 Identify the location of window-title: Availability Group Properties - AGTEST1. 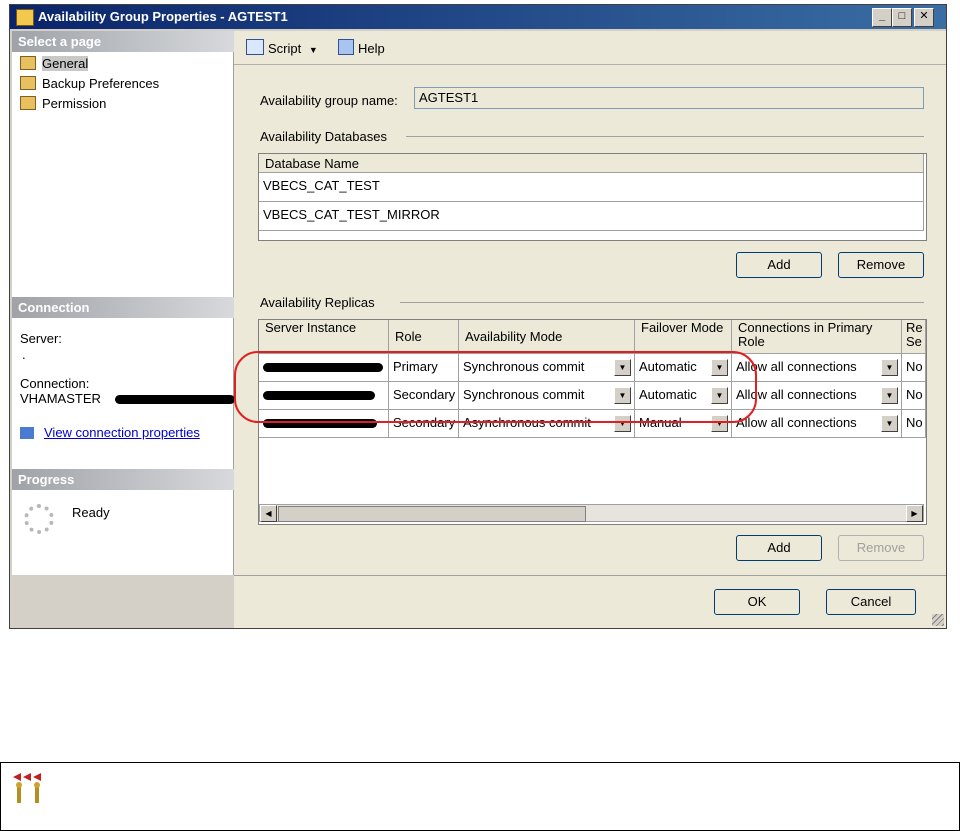
(163, 16).